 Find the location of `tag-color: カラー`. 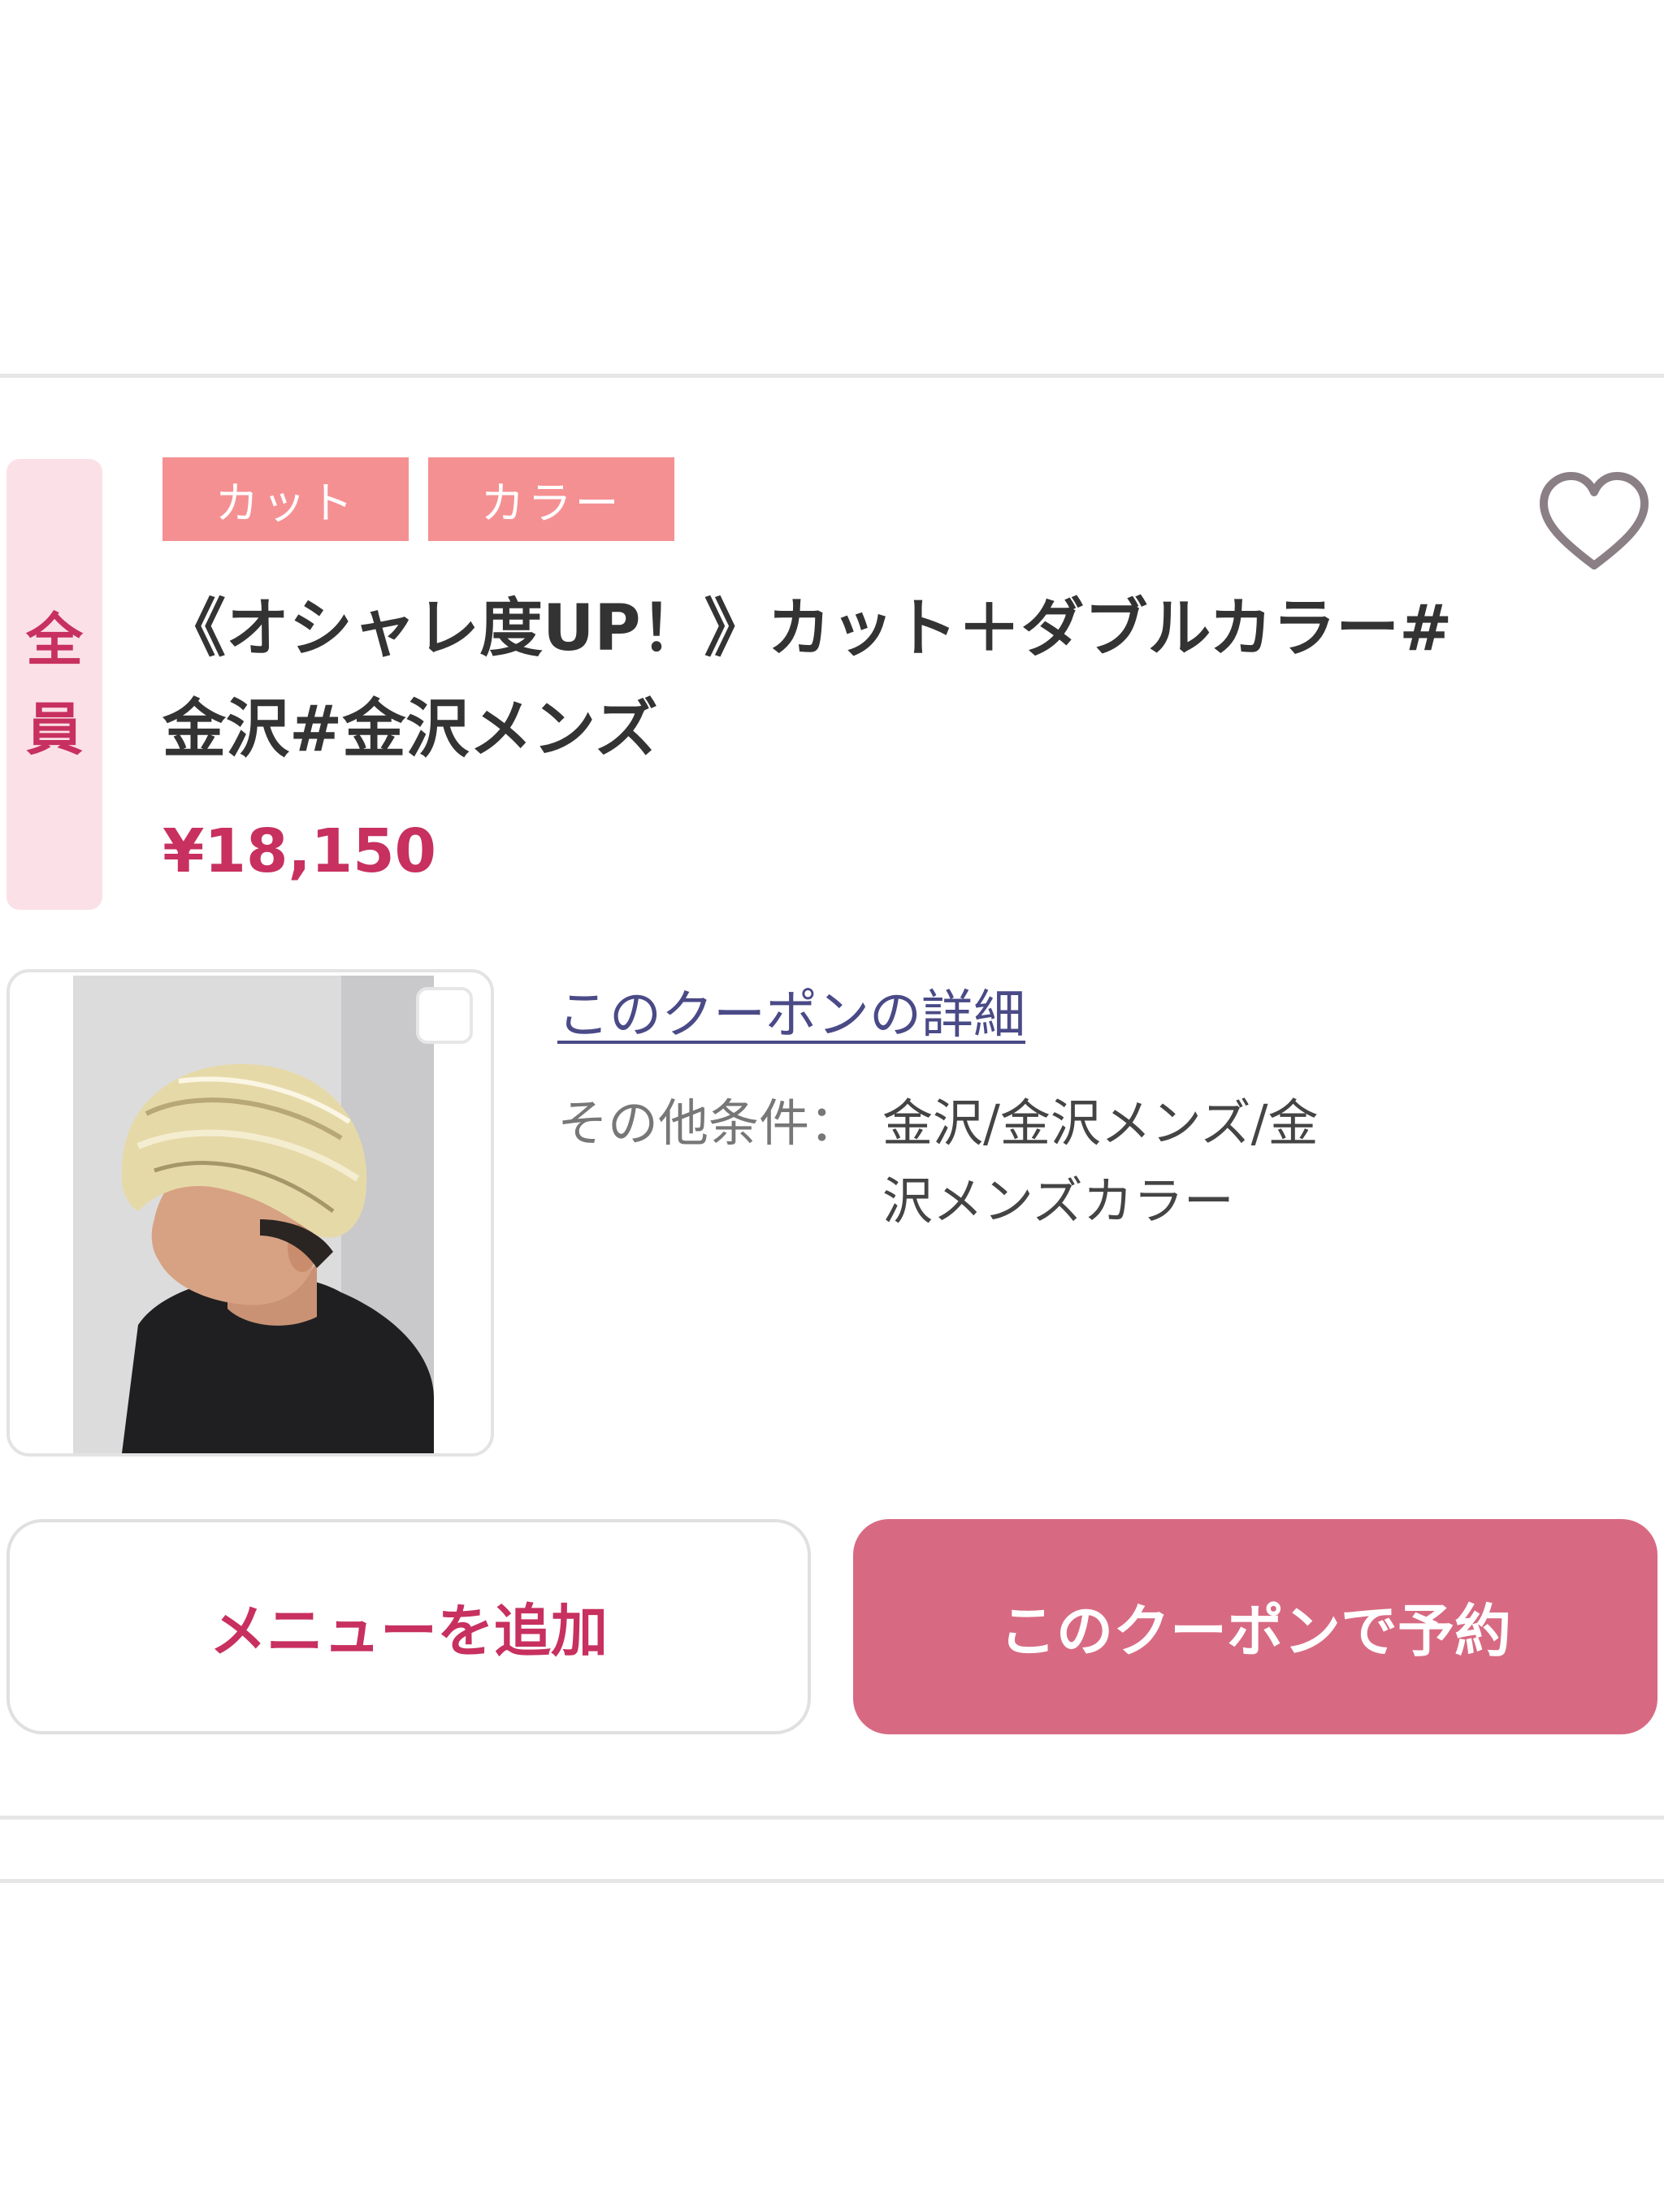

tag-color: カラー is located at coordinates (551, 499).